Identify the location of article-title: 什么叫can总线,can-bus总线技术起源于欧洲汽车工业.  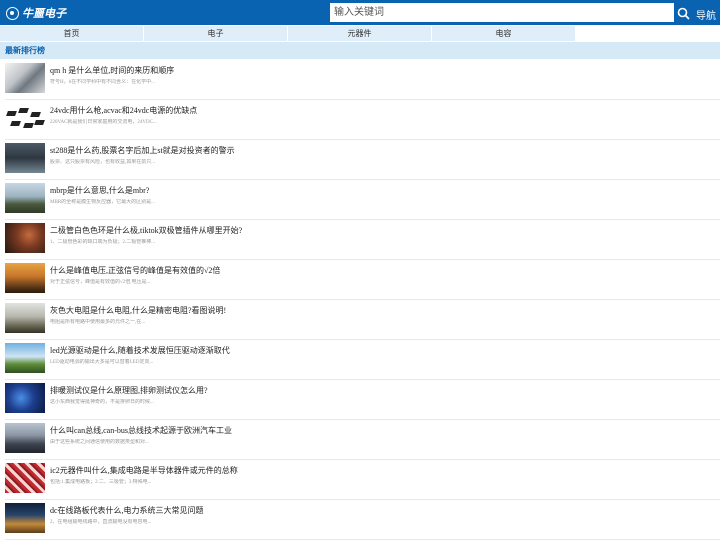
(385, 430).